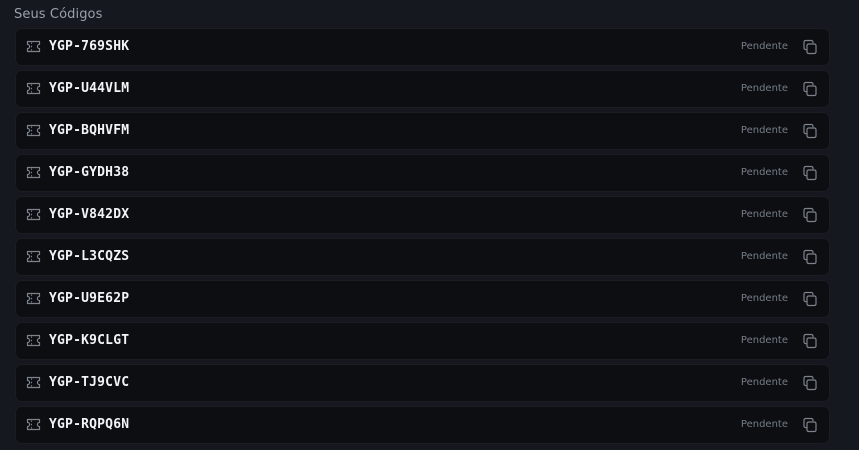 The image size is (859, 450). Describe the element at coordinates (58, 14) in the screenshot. I see `section-title: Seus Códigos` at that location.